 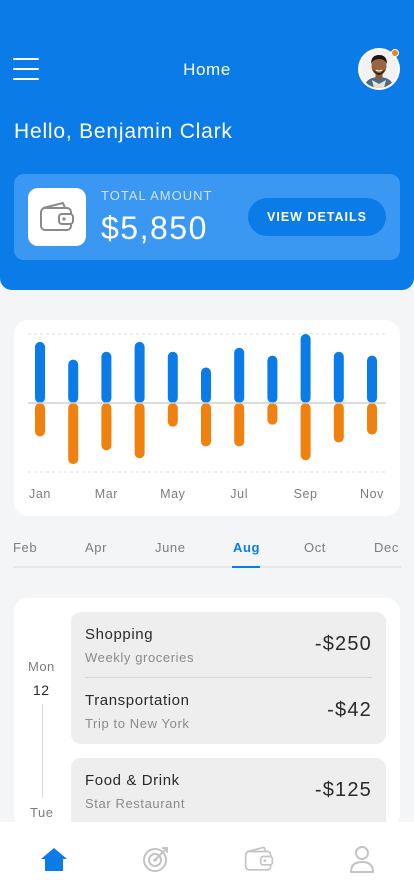 I want to click on month-tab: Apr, so click(x=96, y=547).